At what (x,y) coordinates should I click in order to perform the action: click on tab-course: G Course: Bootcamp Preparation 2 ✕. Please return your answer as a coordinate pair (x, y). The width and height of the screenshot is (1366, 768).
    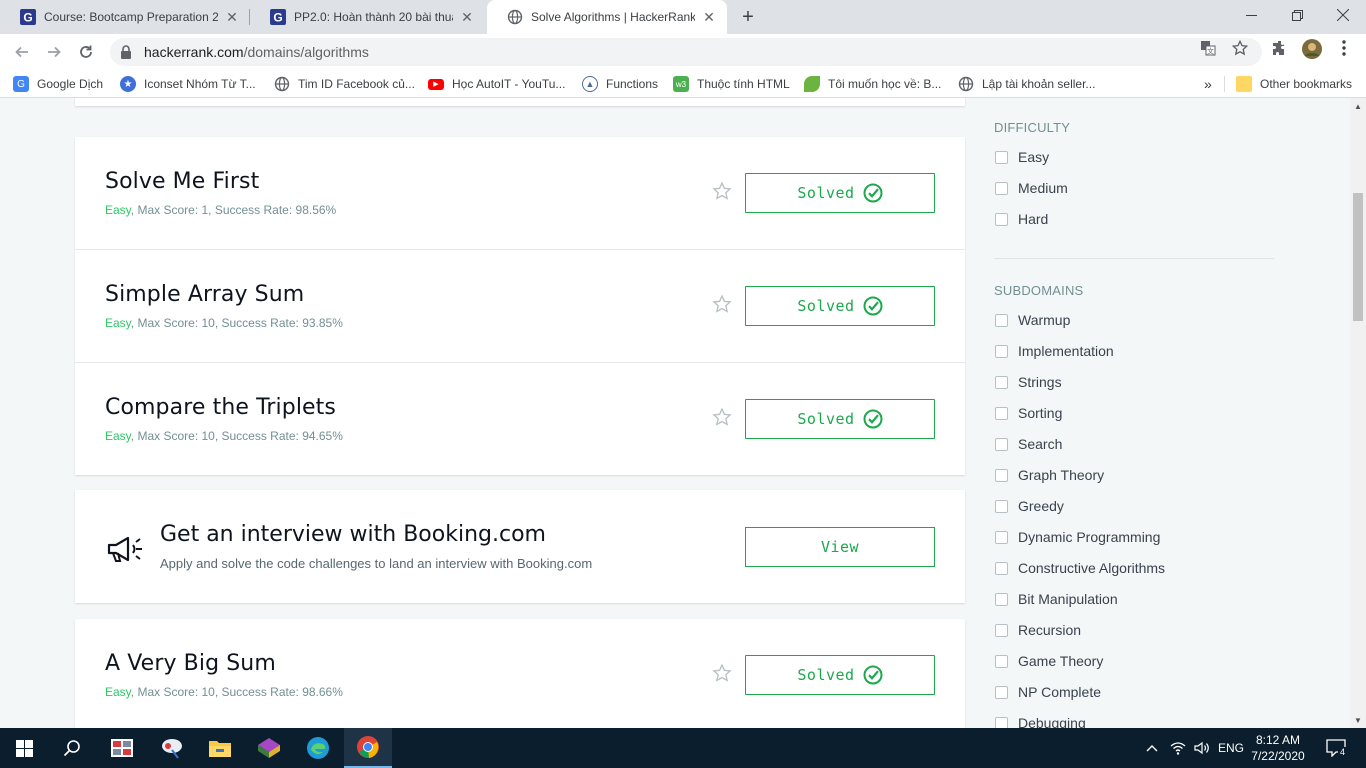
    Looking at the image, I should click on (125, 17).